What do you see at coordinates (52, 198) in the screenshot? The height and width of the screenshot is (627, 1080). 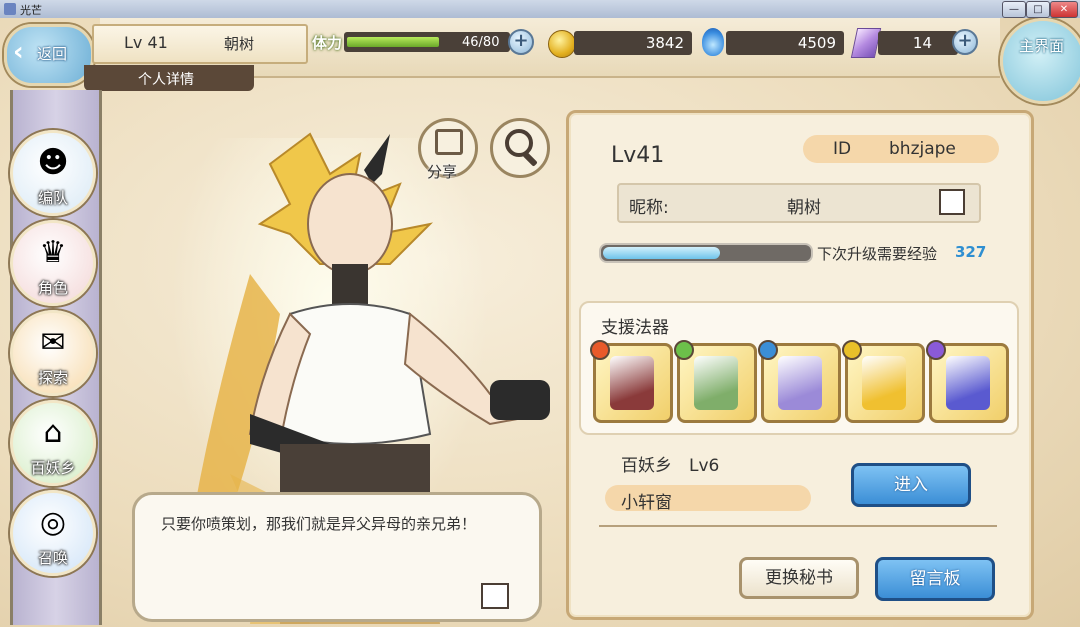 I see `nav-team-label: 编队` at bounding box center [52, 198].